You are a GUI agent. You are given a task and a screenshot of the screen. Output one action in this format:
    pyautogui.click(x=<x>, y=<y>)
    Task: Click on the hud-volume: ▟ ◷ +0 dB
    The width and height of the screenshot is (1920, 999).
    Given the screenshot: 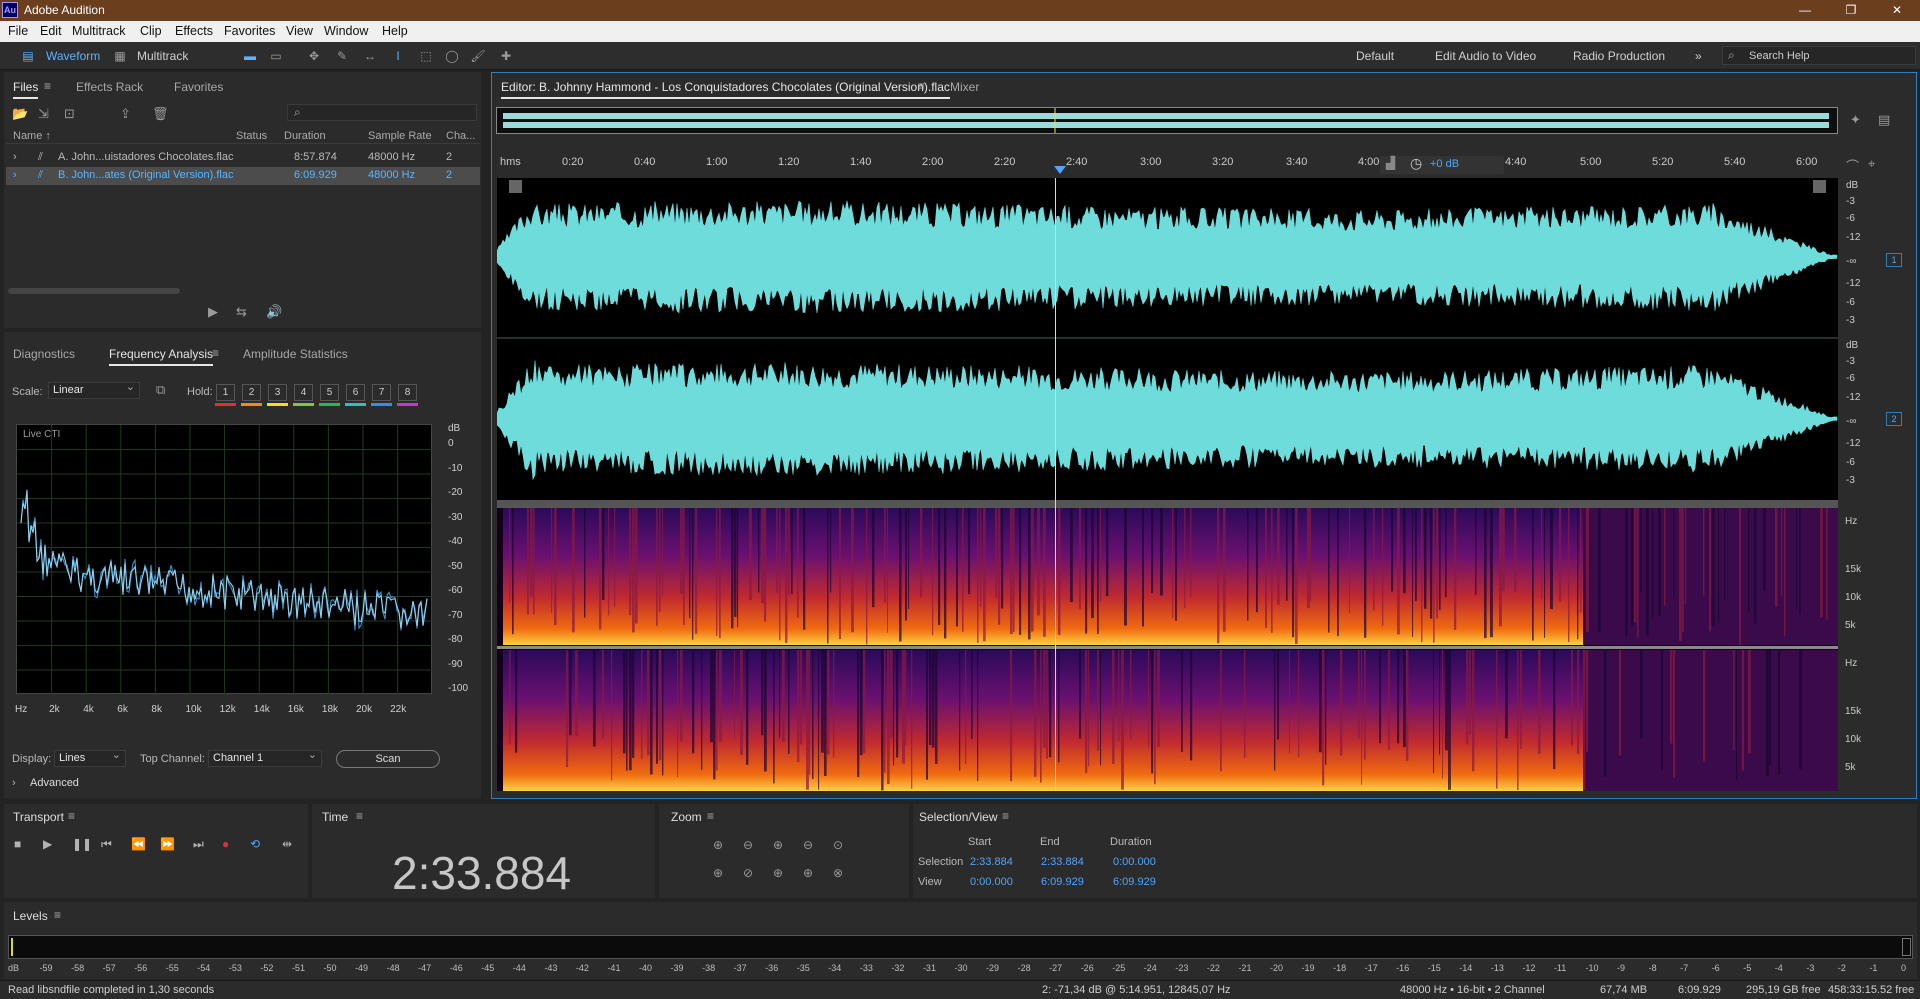 What is the action you would take?
    pyautogui.click(x=1442, y=164)
    